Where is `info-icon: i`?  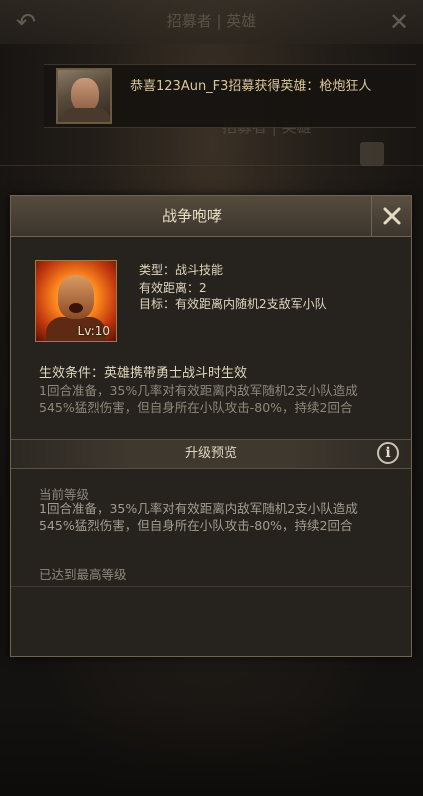
info-icon: i is located at coordinates (388, 453).